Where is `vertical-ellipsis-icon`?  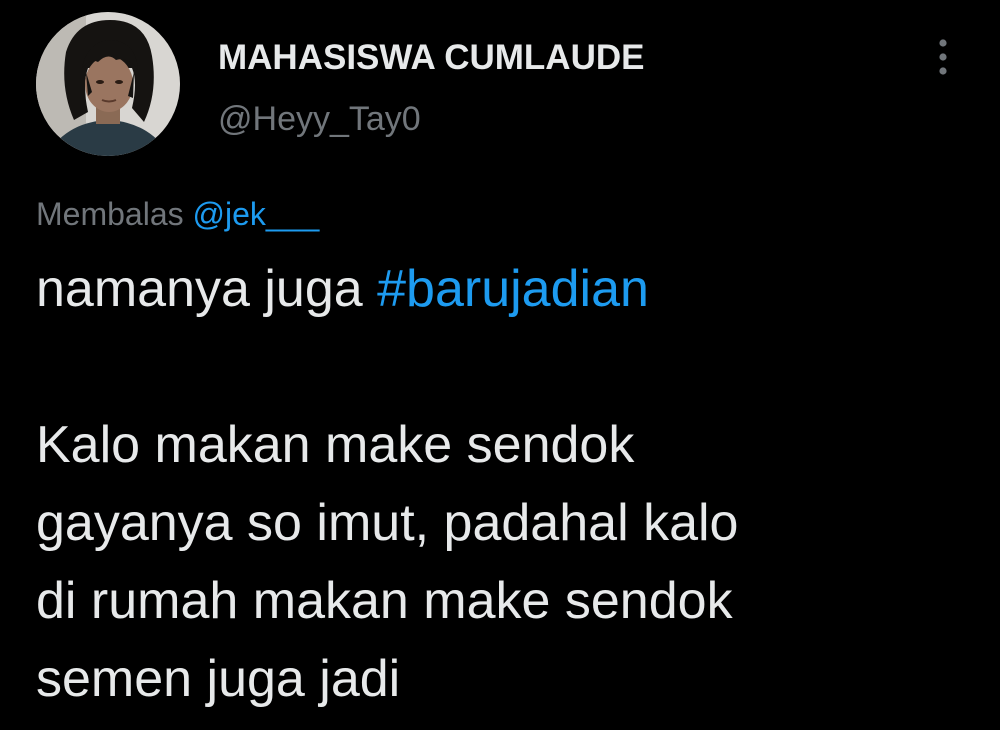 vertical-ellipsis-icon is located at coordinates (943, 57).